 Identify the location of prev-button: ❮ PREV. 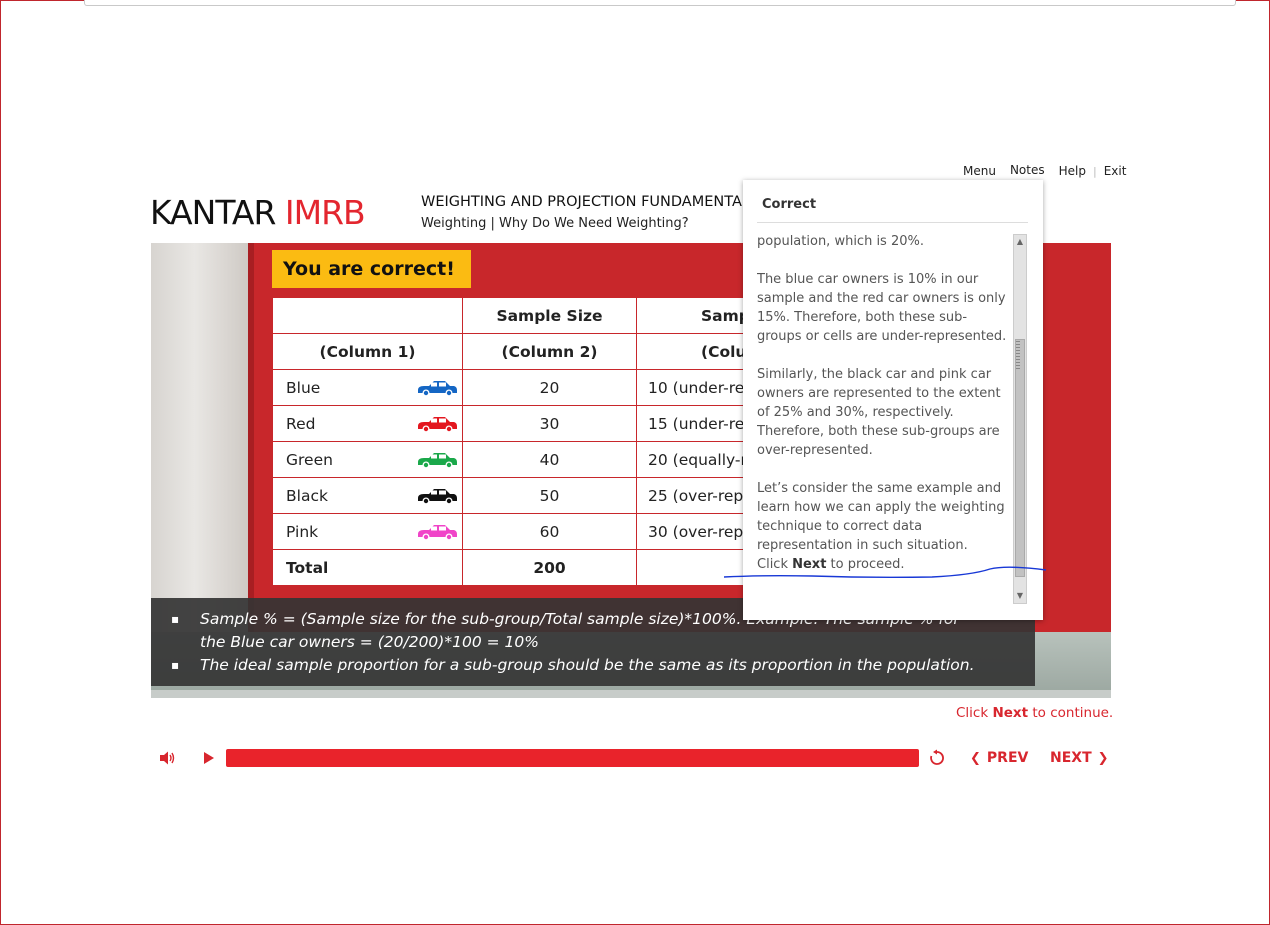
(999, 758).